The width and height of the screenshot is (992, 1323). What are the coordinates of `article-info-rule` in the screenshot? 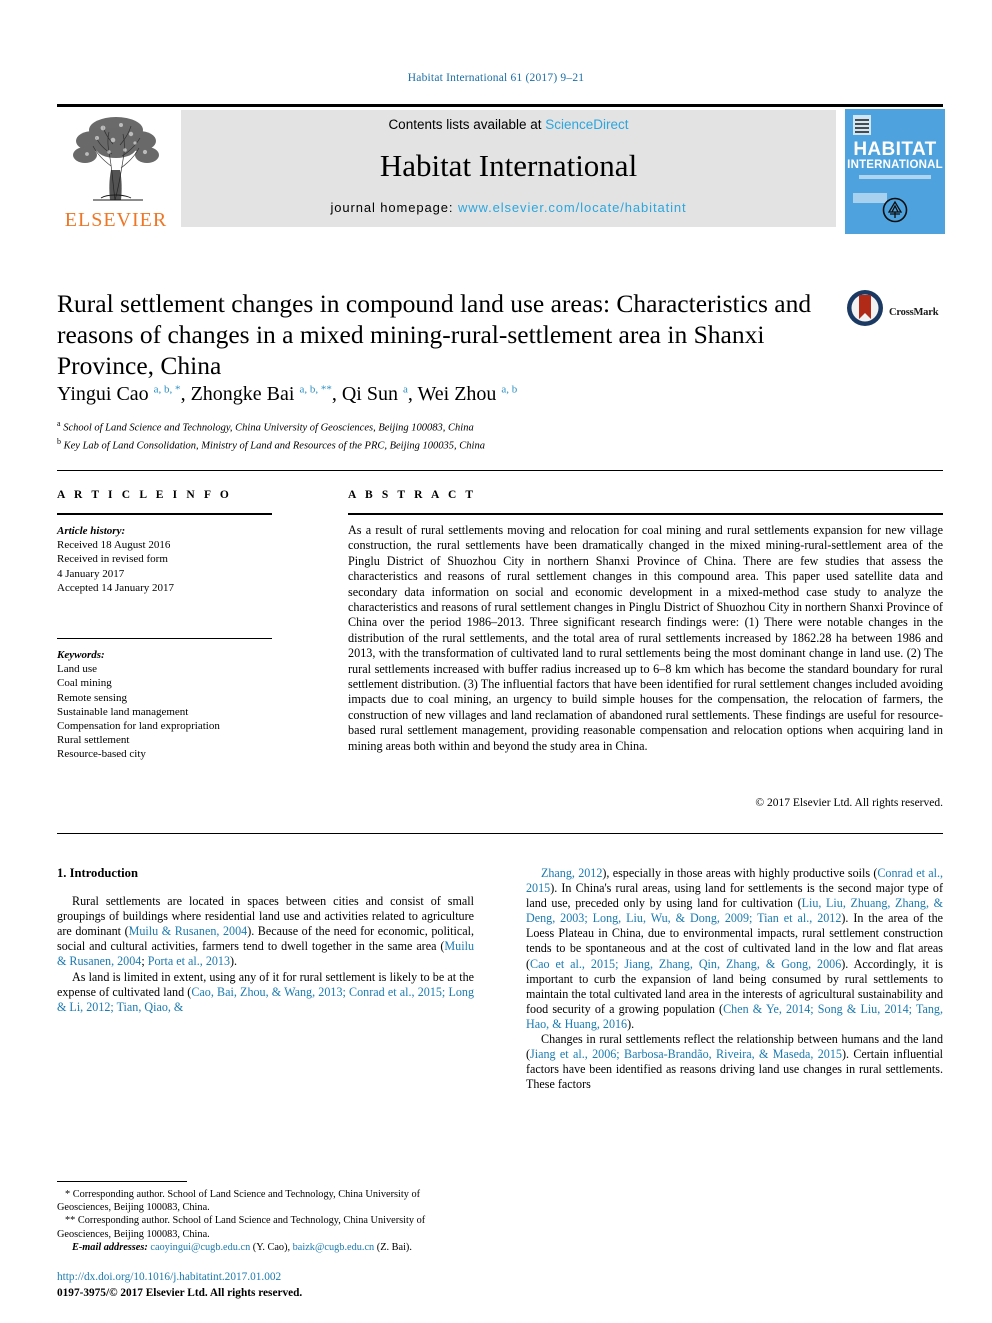 It's located at (164, 514).